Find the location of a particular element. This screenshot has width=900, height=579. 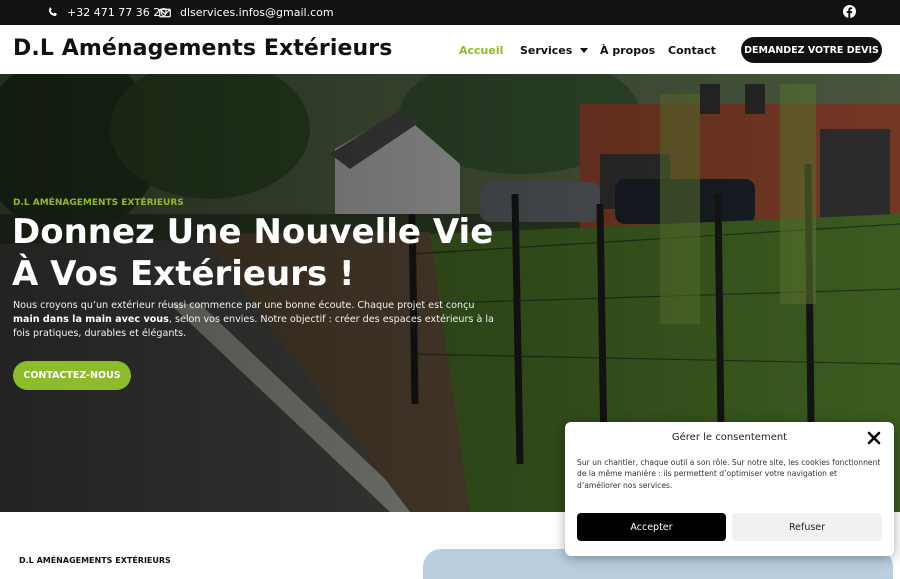

site-logo: D.L Aménagements Extérieurs is located at coordinates (202, 48).